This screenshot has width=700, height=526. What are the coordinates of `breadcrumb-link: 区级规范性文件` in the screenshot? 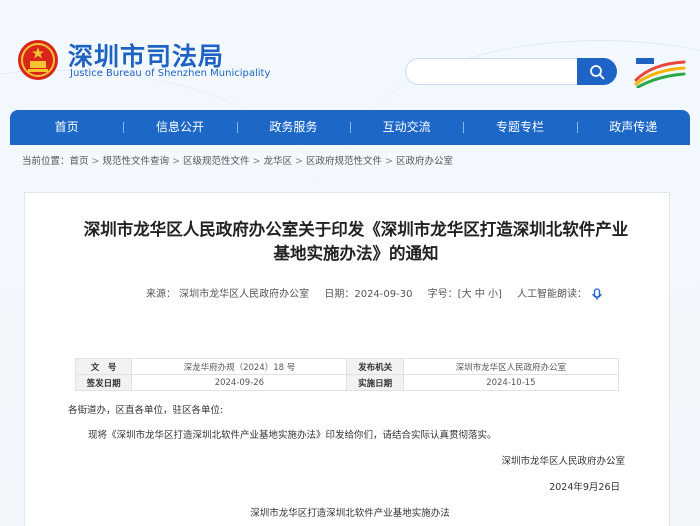 It's located at (216, 161).